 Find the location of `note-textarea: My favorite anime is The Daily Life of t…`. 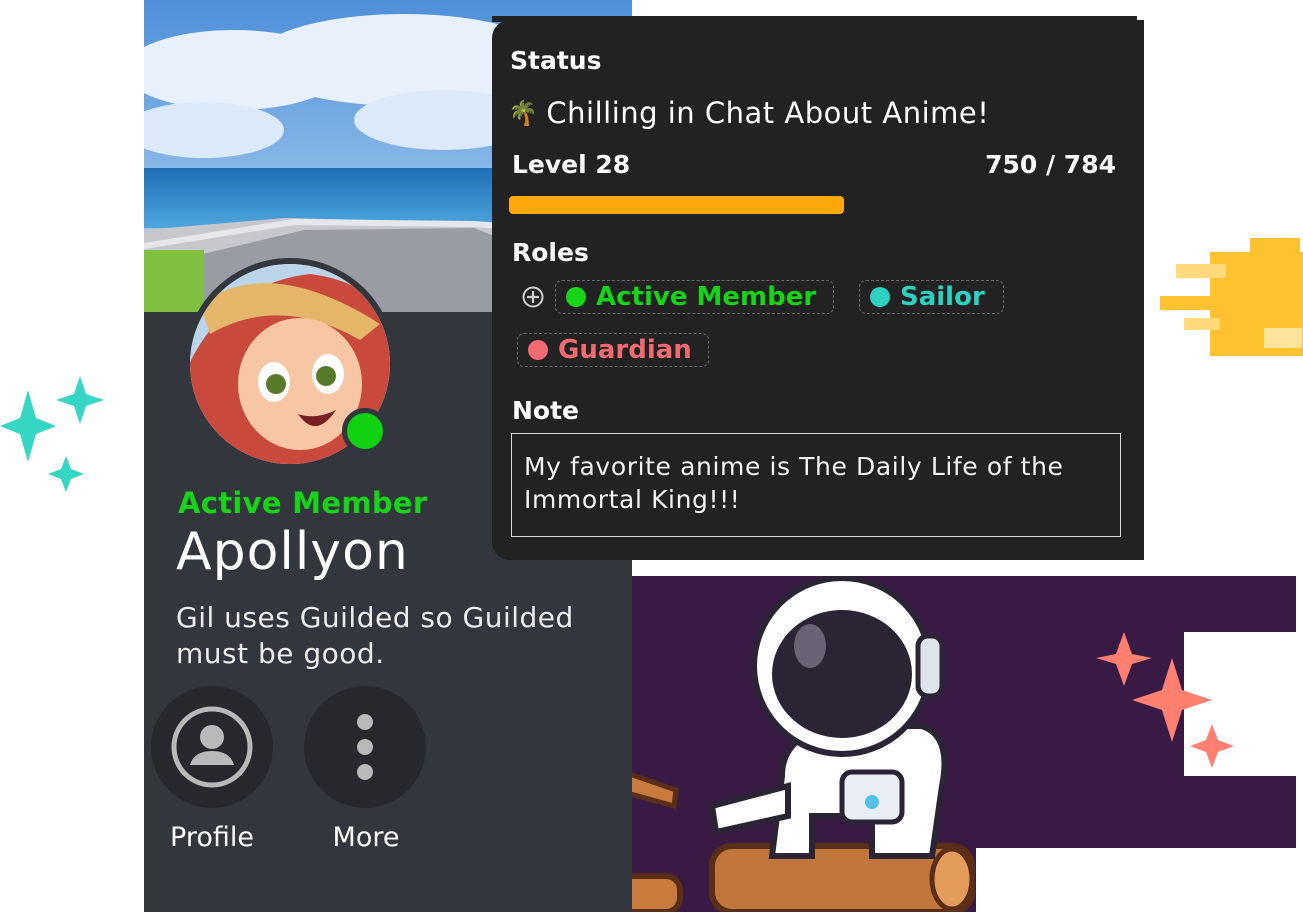

note-textarea: My favorite anime is The Daily Life of t… is located at coordinates (816, 485).